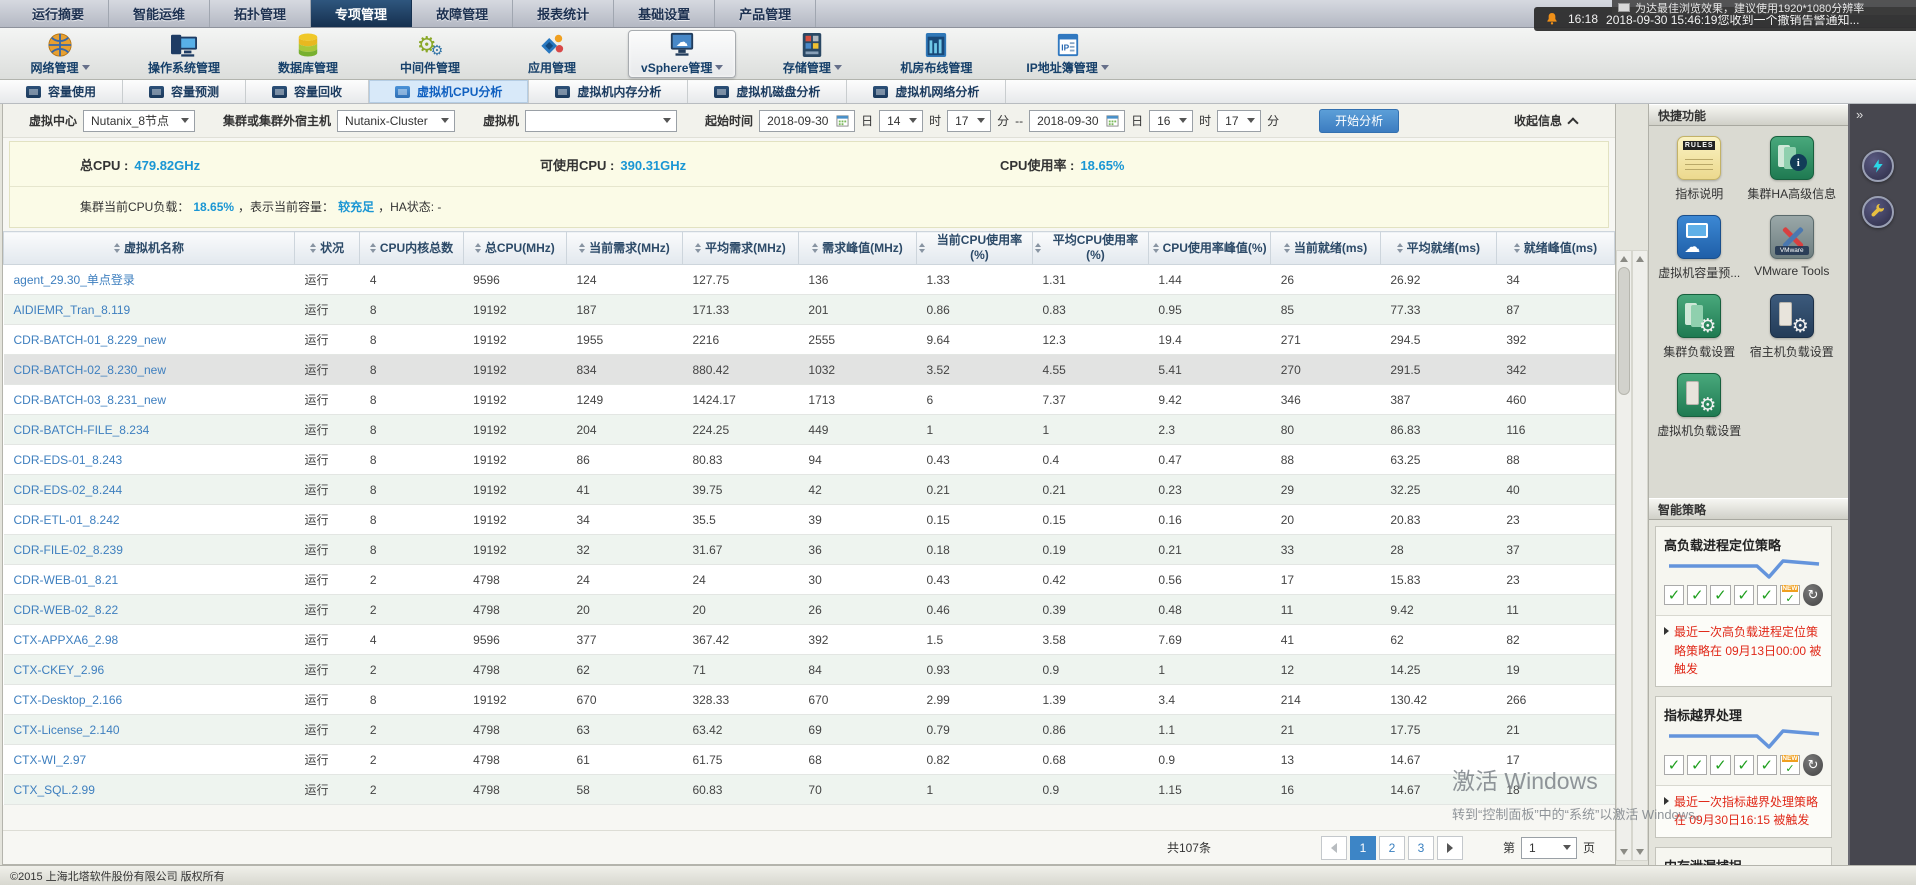 Image resolution: width=1916 pixels, height=885 pixels. Describe the element at coordinates (463, 13) in the screenshot. I see `menu-item-fault-mgmt: 故障管理` at that location.